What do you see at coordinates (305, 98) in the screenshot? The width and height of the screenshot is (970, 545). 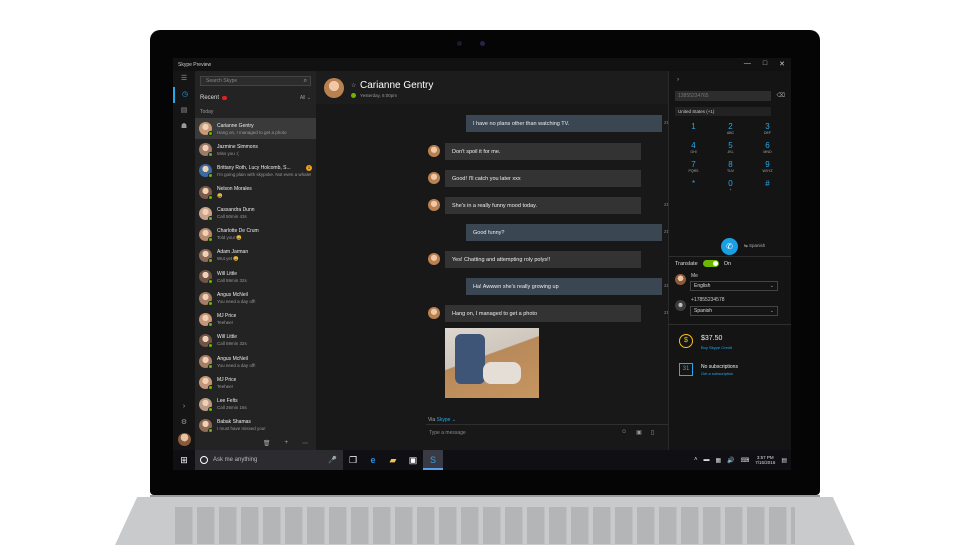 I see `filter-all-dropdown: All ⌄` at bounding box center [305, 98].